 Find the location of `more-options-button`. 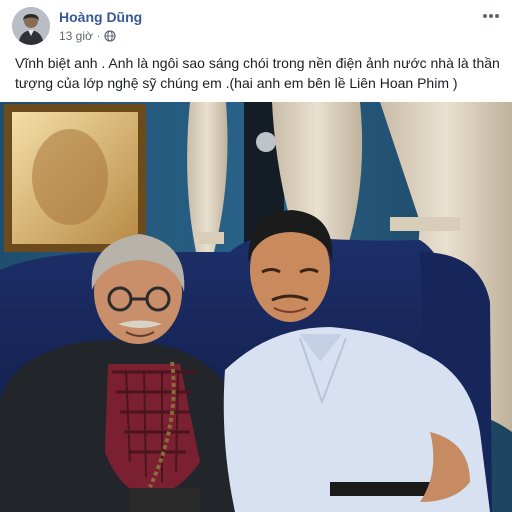

more-options-button is located at coordinates (491, 16).